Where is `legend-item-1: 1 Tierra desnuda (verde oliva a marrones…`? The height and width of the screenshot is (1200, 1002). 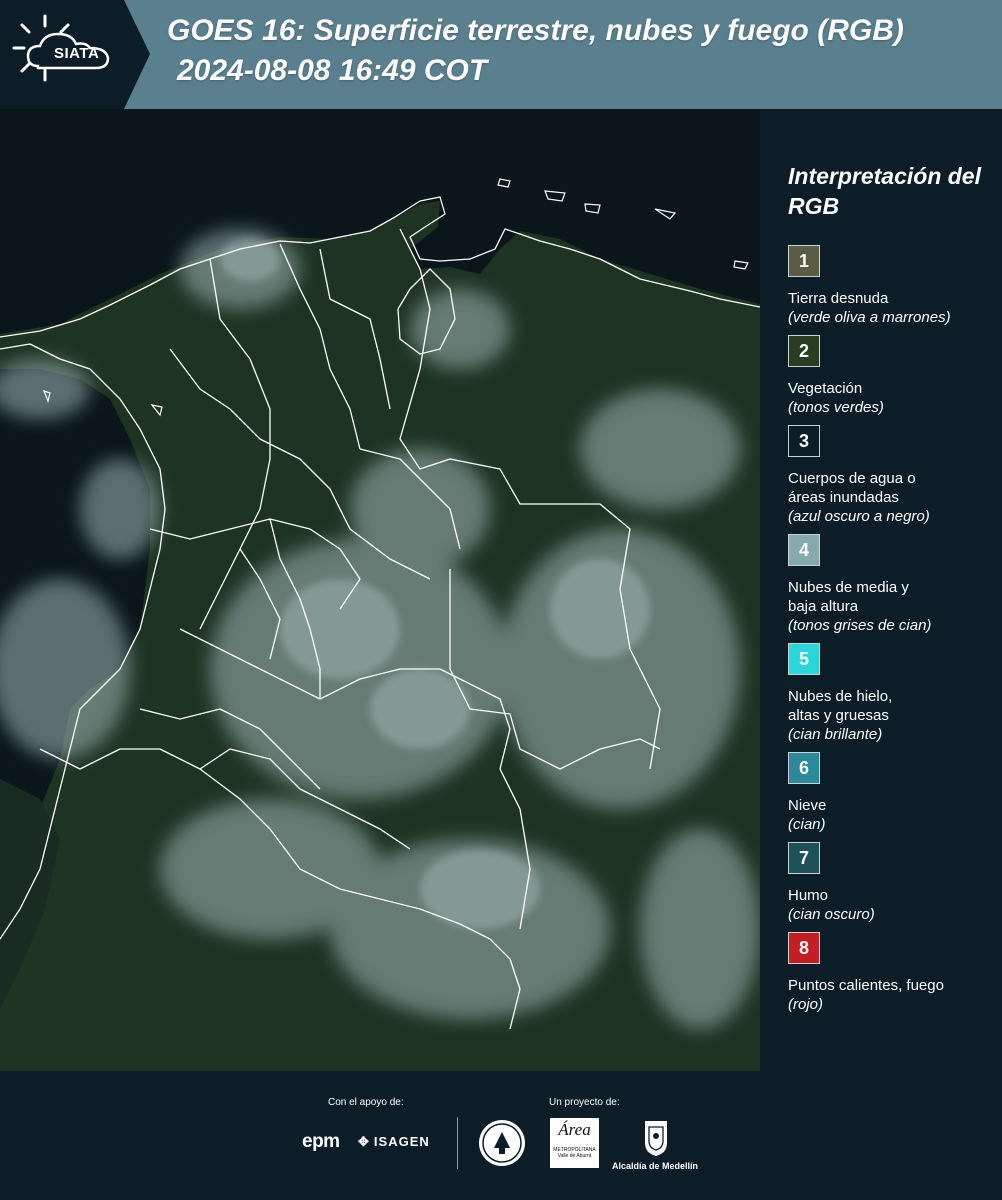
legend-item-1: 1 Tierra desnuda (verde oliva a marrones… is located at coordinates (893, 286).